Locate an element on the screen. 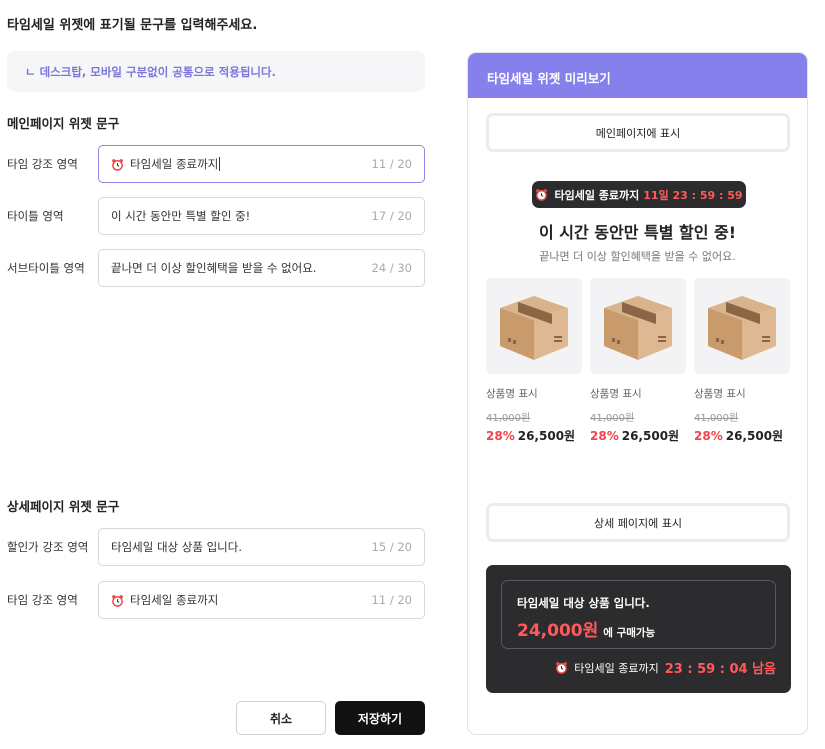 This screenshot has height=749, width=825. field-label-subtitle: 서브타이틀 영역 is located at coordinates (46, 268).